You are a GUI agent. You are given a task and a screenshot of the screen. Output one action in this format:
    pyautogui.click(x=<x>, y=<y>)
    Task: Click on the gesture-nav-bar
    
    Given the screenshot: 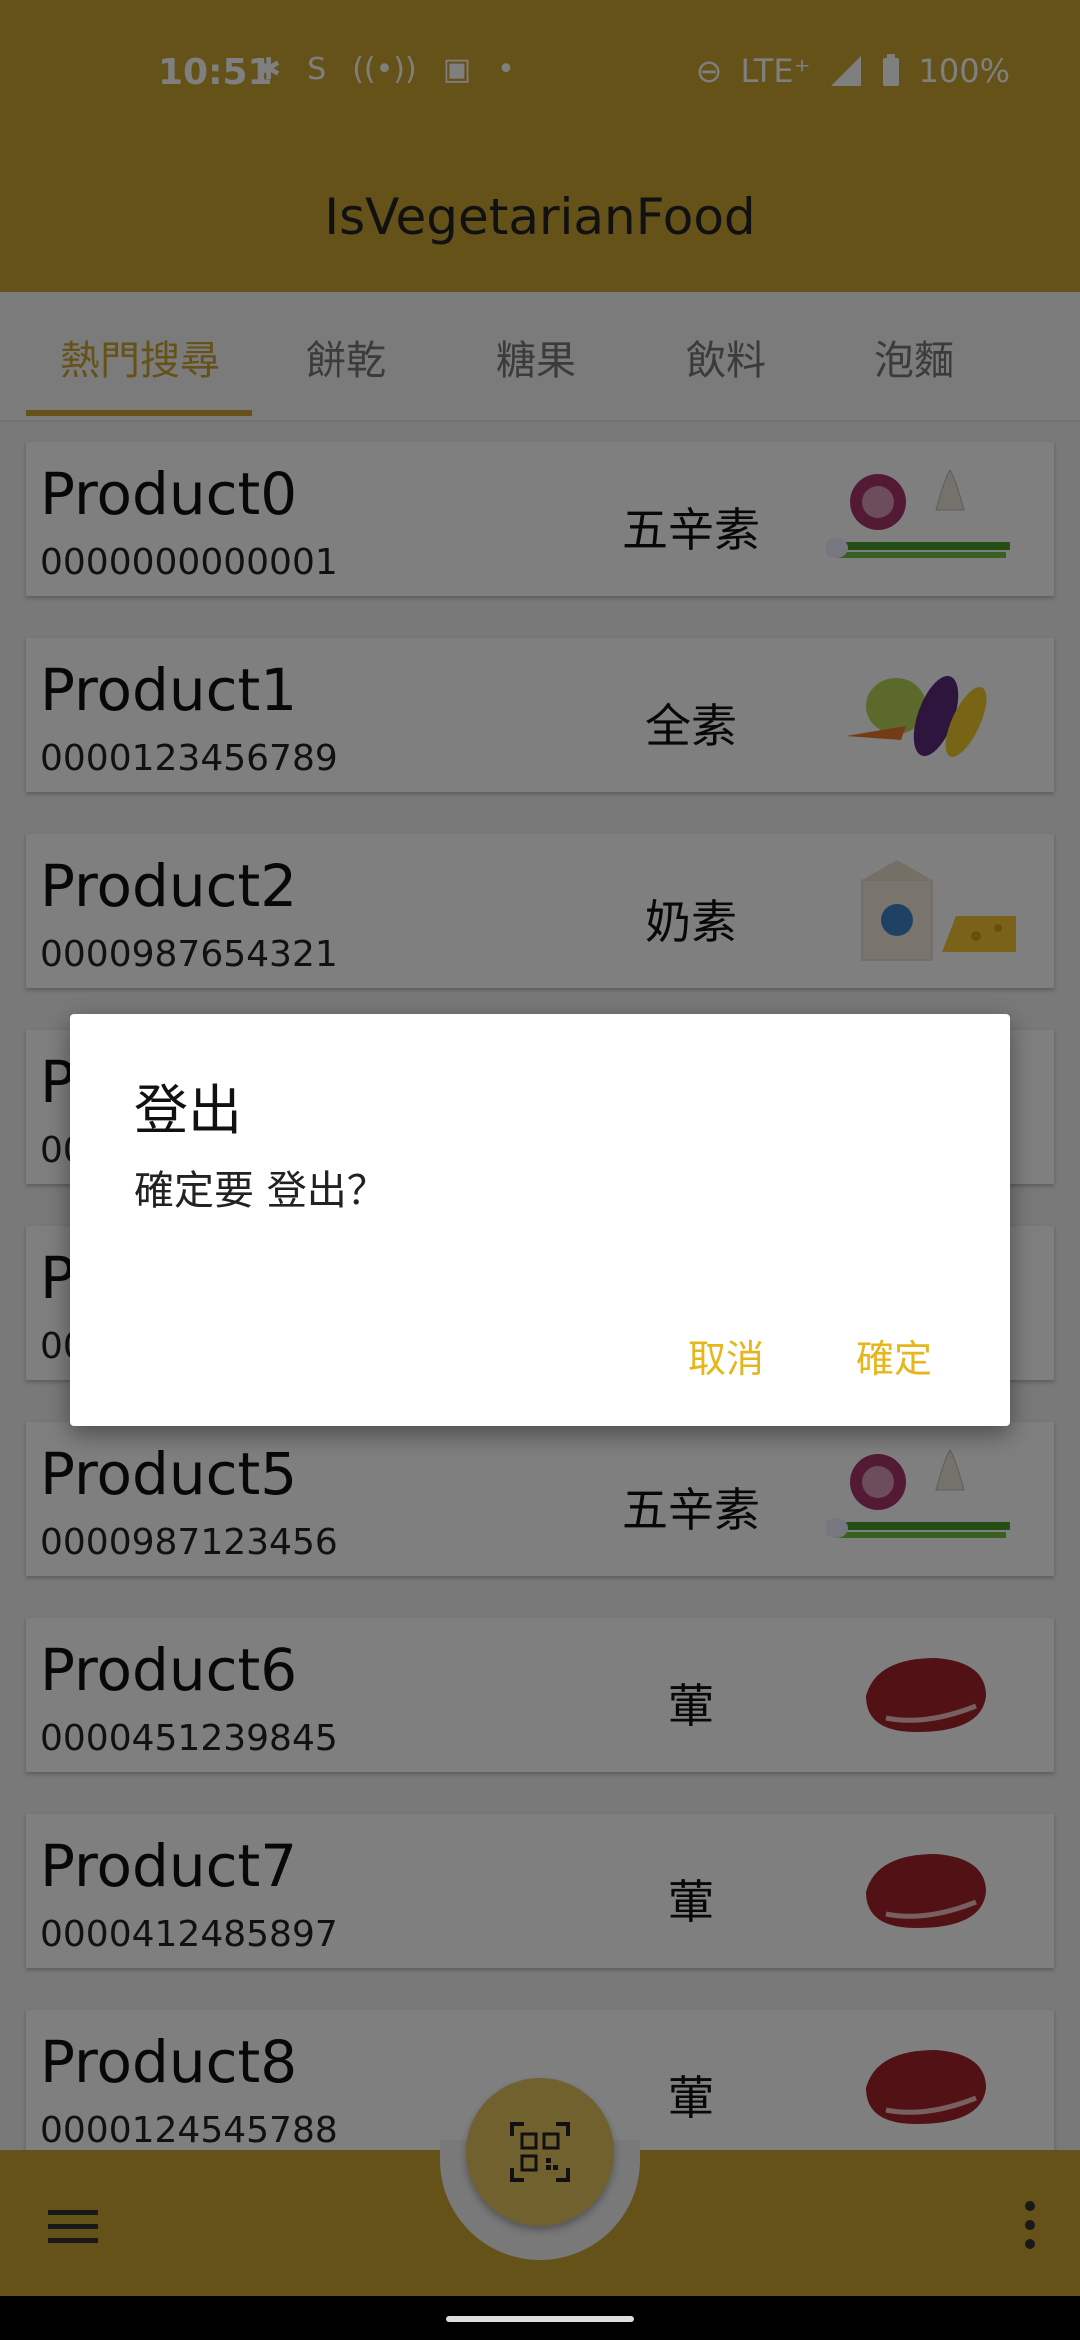 What is the action you would take?
    pyautogui.click(x=540, y=2318)
    